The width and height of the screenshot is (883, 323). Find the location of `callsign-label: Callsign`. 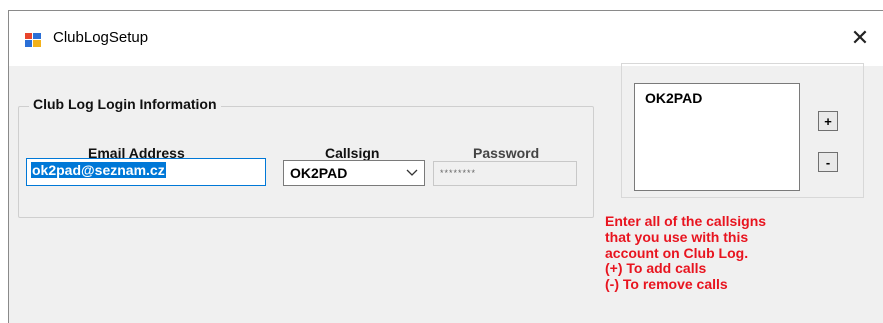

callsign-label: Callsign is located at coordinates (352, 153).